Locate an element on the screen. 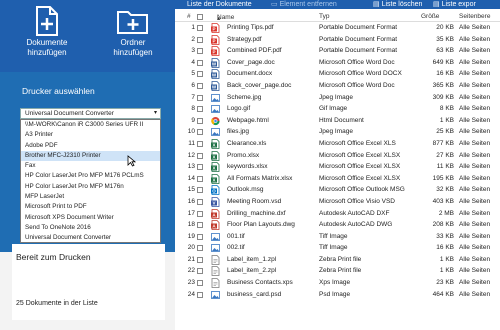 The width and height of the screenshot is (500, 330). table-row: 10 files.jpg Jpeg Image 25 KB Alle Seiten is located at coordinates (337, 132).